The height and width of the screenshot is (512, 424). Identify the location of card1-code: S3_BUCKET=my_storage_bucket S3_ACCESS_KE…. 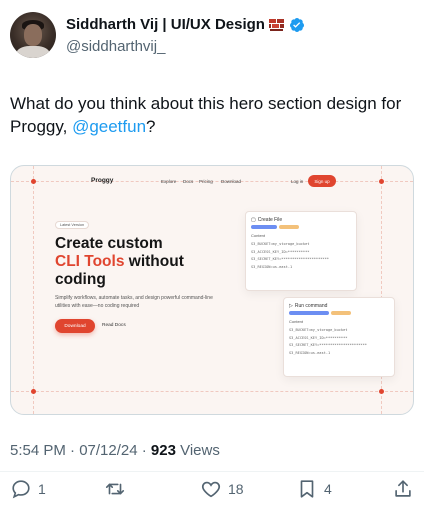
(301, 256).